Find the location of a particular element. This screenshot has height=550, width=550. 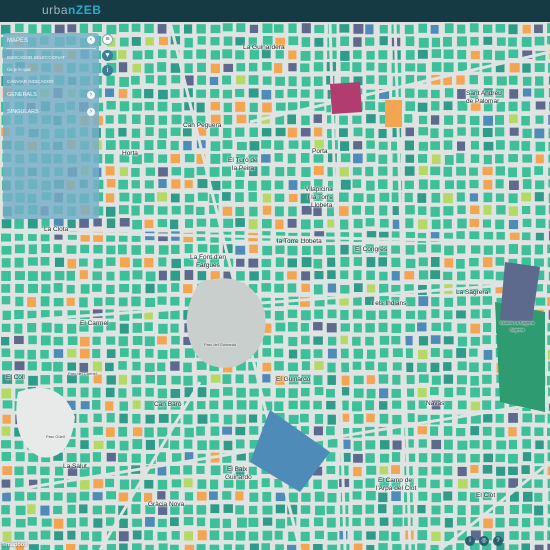

app-logo: urbanZEB is located at coordinates (71, 10).